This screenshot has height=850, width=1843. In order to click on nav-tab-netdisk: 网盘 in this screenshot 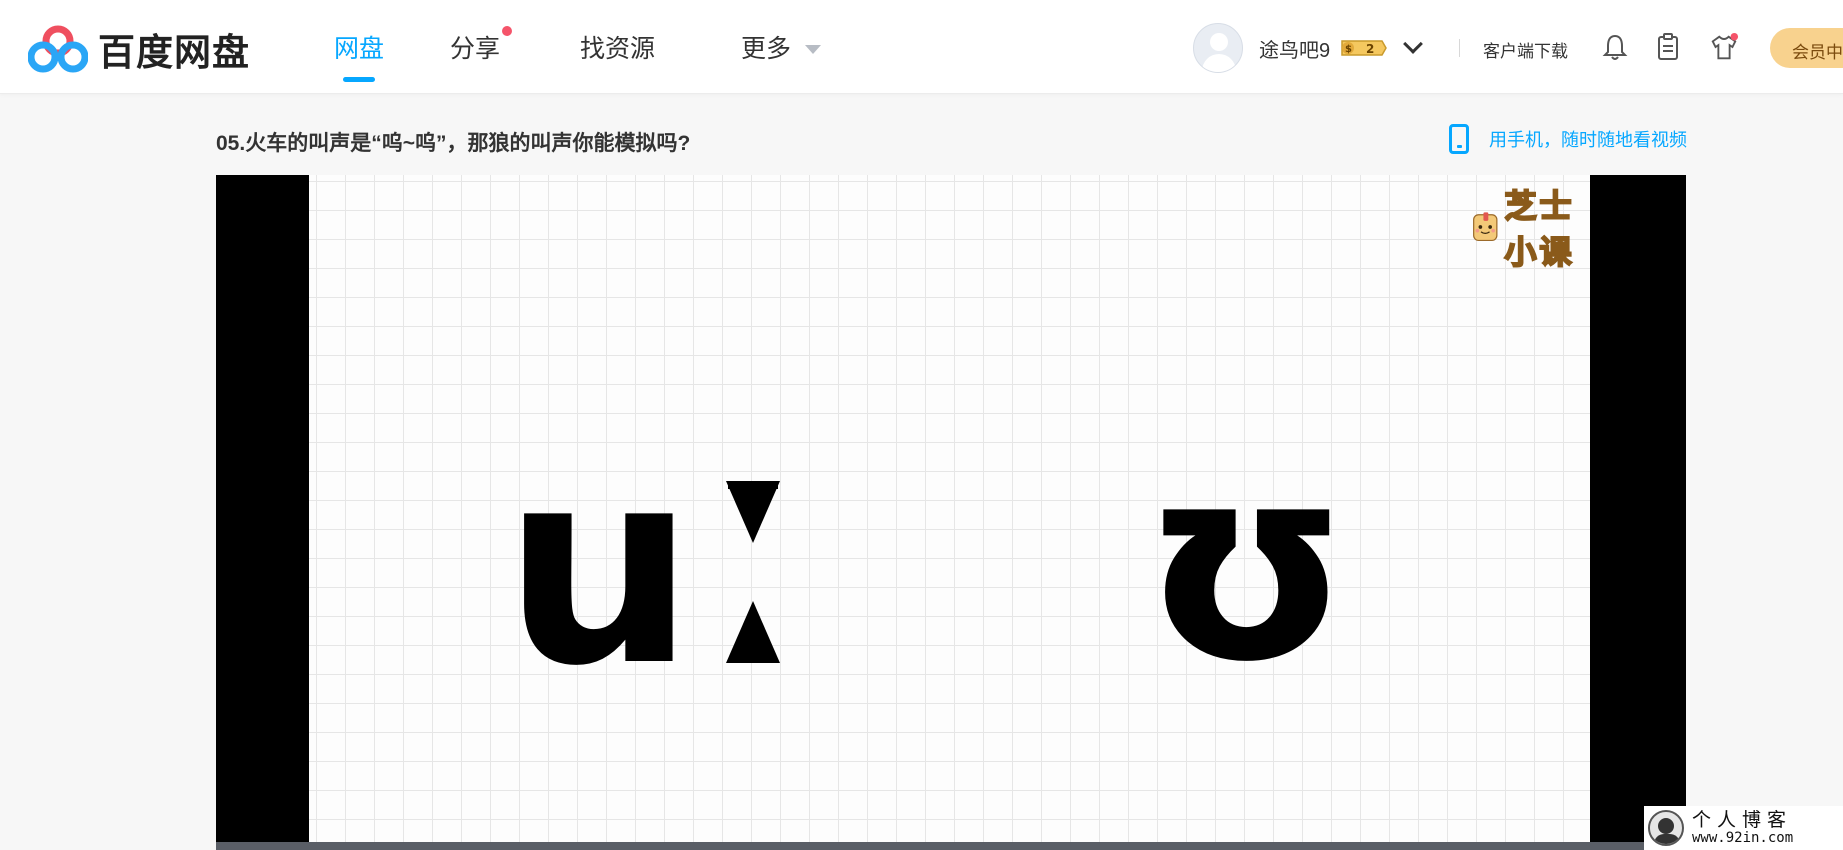, I will do `click(359, 47)`.